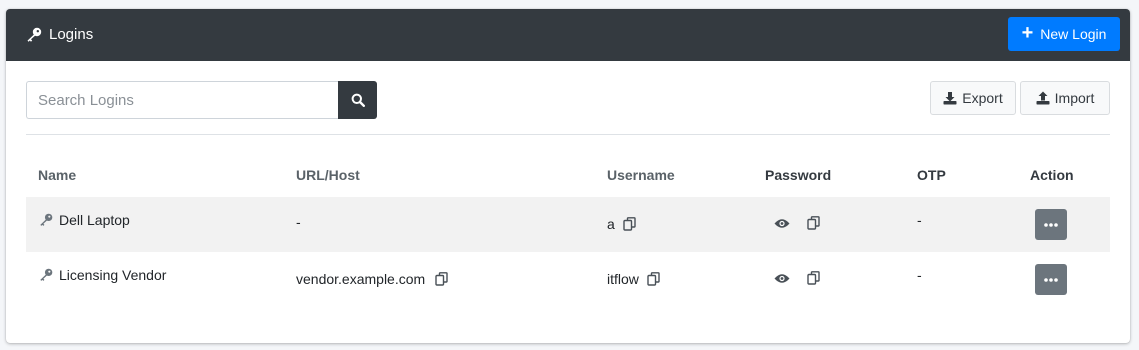  Describe the element at coordinates (611, 224) in the screenshot. I see `username-text: a` at that location.